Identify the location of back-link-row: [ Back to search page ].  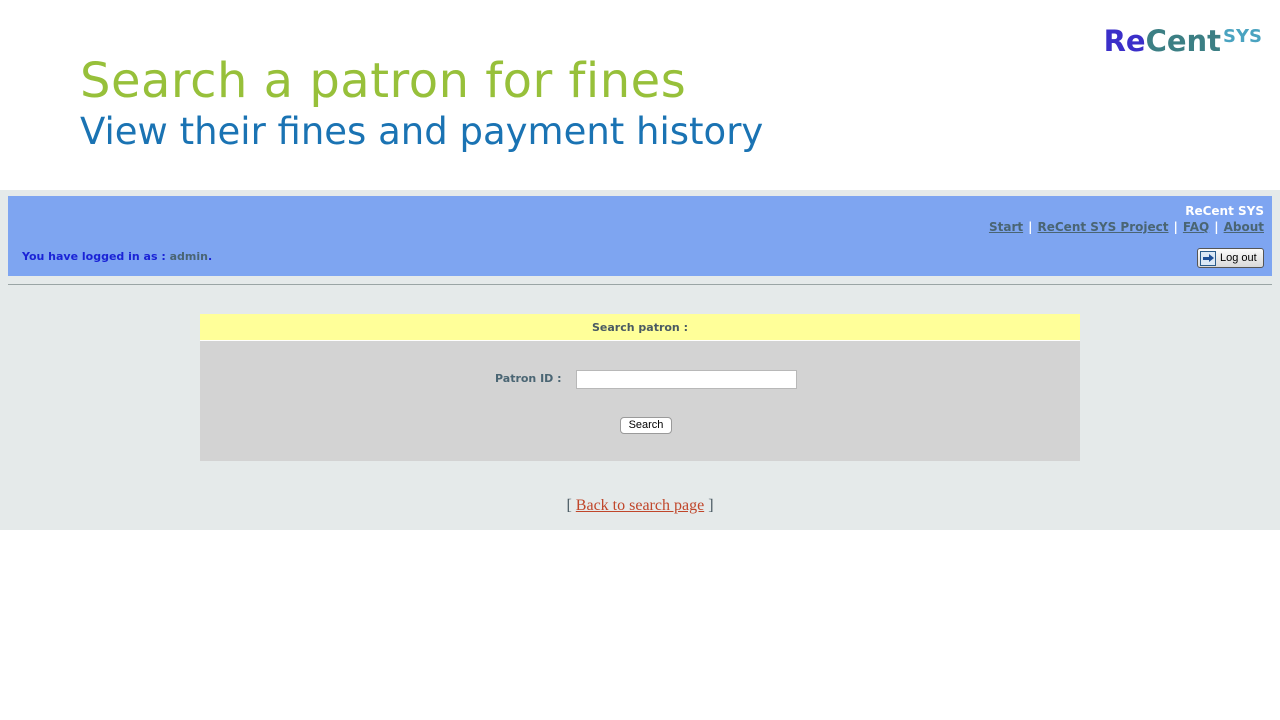
(640, 506).